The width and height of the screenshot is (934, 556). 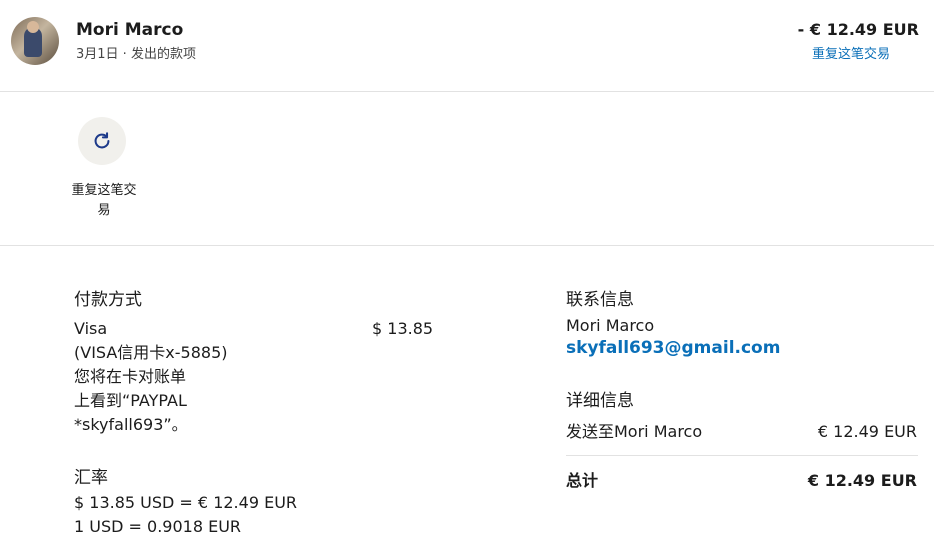 I want to click on transaction-date: 3月1日 · 发出的款项, so click(x=136, y=54).